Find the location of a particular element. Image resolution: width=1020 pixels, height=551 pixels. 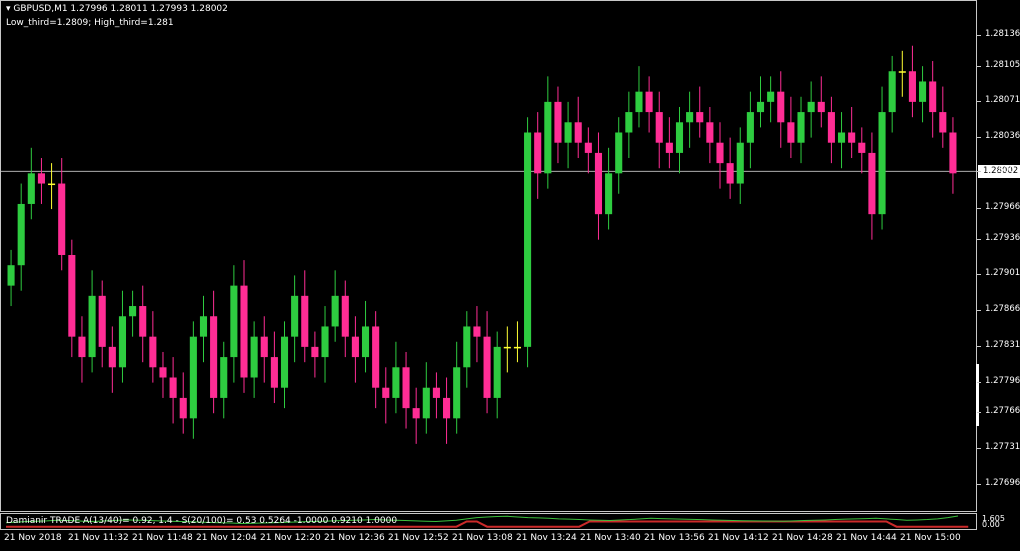

y-tick-label: 1.27696 is located at coordinates (1002, 482).